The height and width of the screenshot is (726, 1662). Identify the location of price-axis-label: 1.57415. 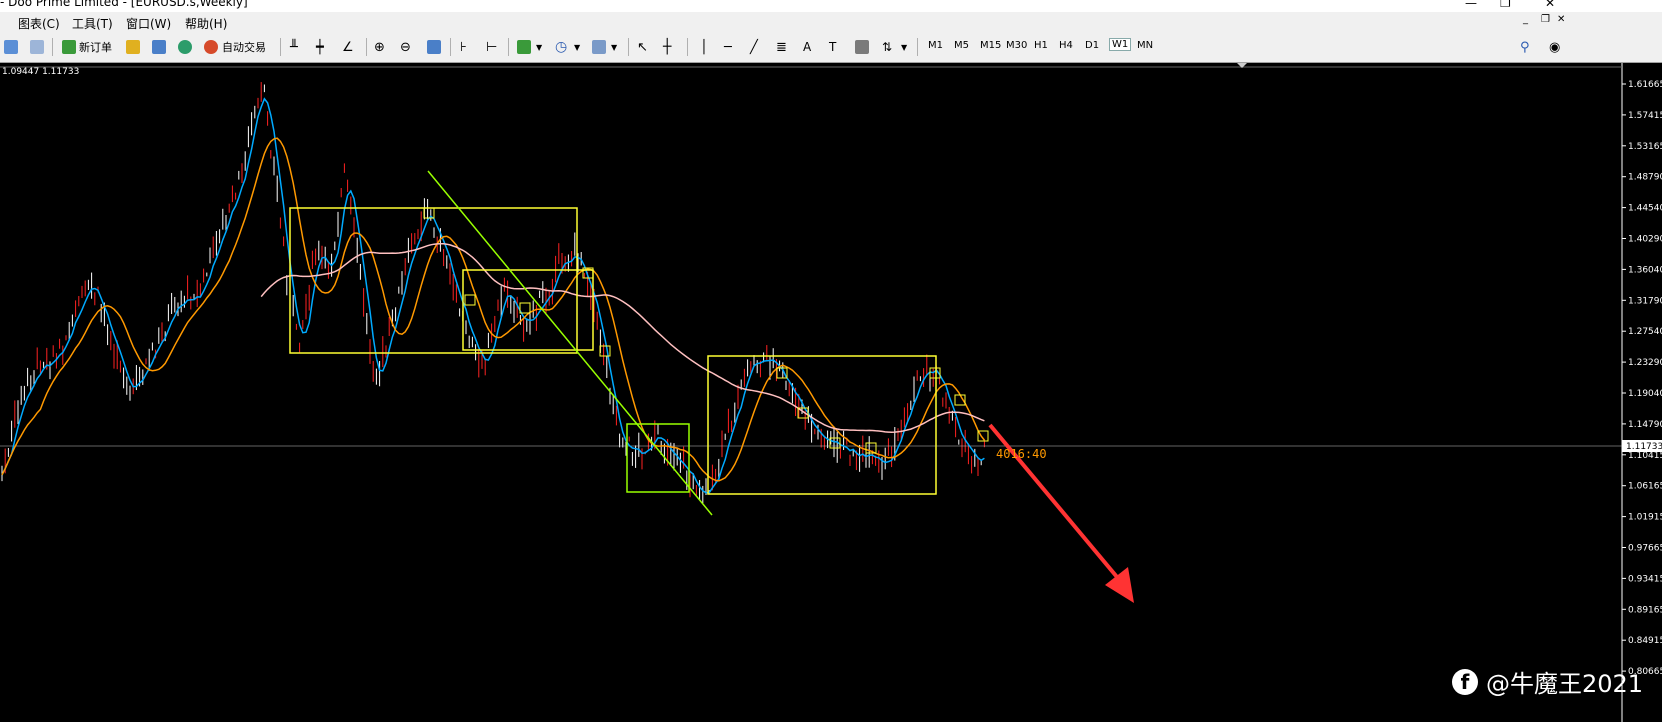
(1645, 116).